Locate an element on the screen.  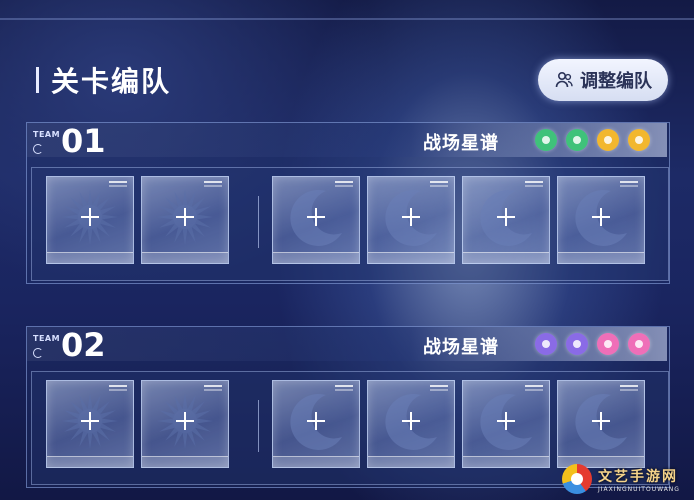
site-watermark: 文艺手游网 JIAXINGNUITOUWANG is located at coordinates (626, 481).